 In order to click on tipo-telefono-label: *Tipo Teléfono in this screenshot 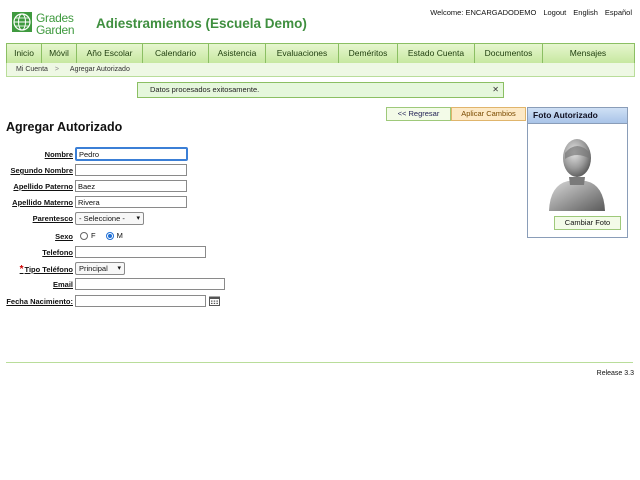, I will do `click(46, 269)`.